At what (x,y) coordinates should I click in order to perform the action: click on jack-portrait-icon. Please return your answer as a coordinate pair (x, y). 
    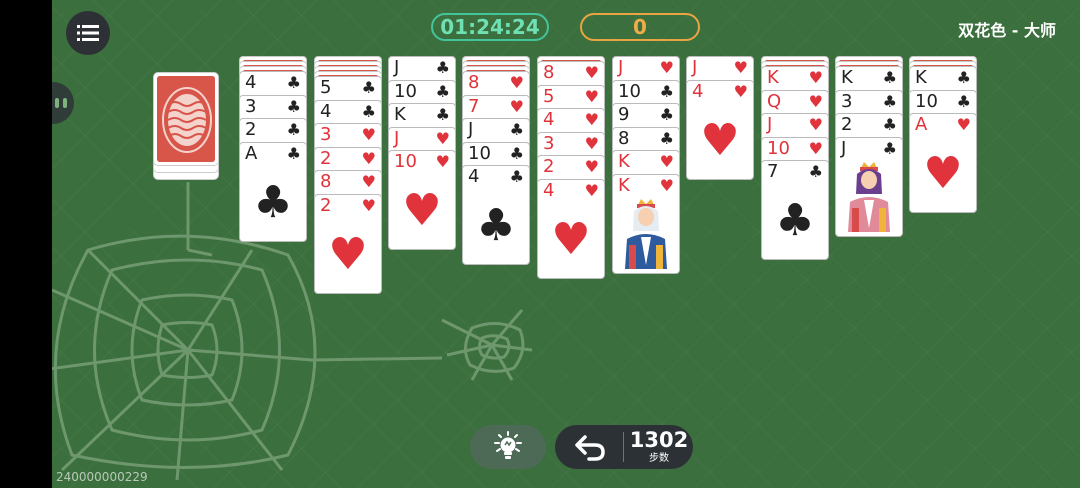
    Looking at the image, I should click on (869, 196).